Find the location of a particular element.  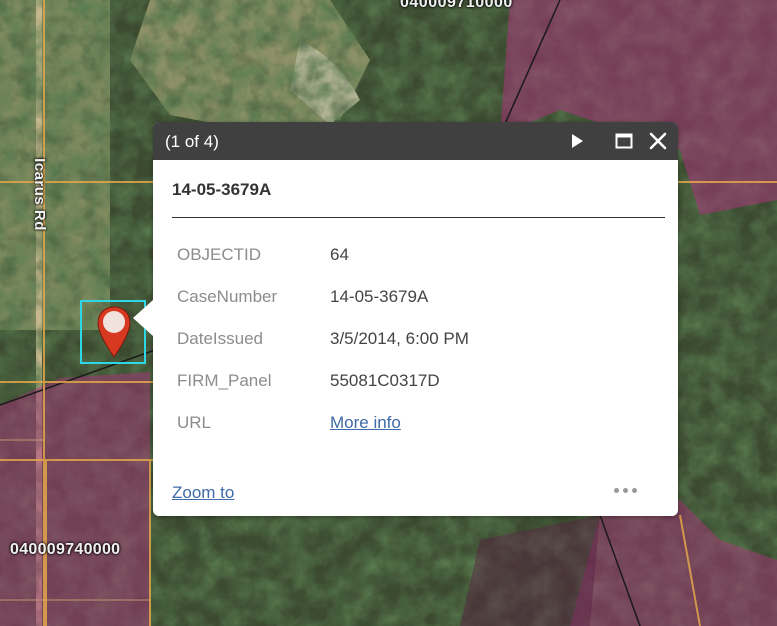

close-icon is located at coordinates (658, 141).